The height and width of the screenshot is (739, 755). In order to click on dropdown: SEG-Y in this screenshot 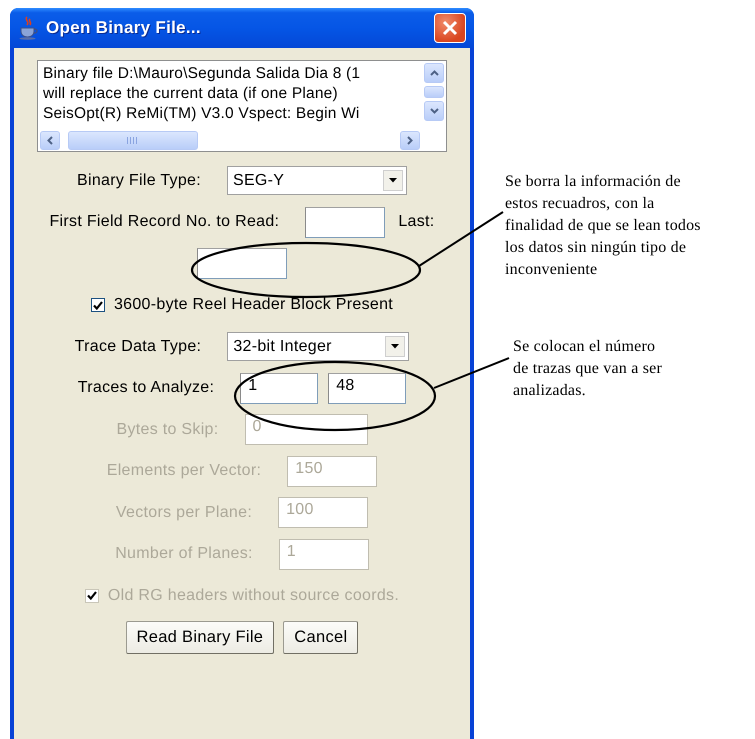, I will do `click(316, 181)`.